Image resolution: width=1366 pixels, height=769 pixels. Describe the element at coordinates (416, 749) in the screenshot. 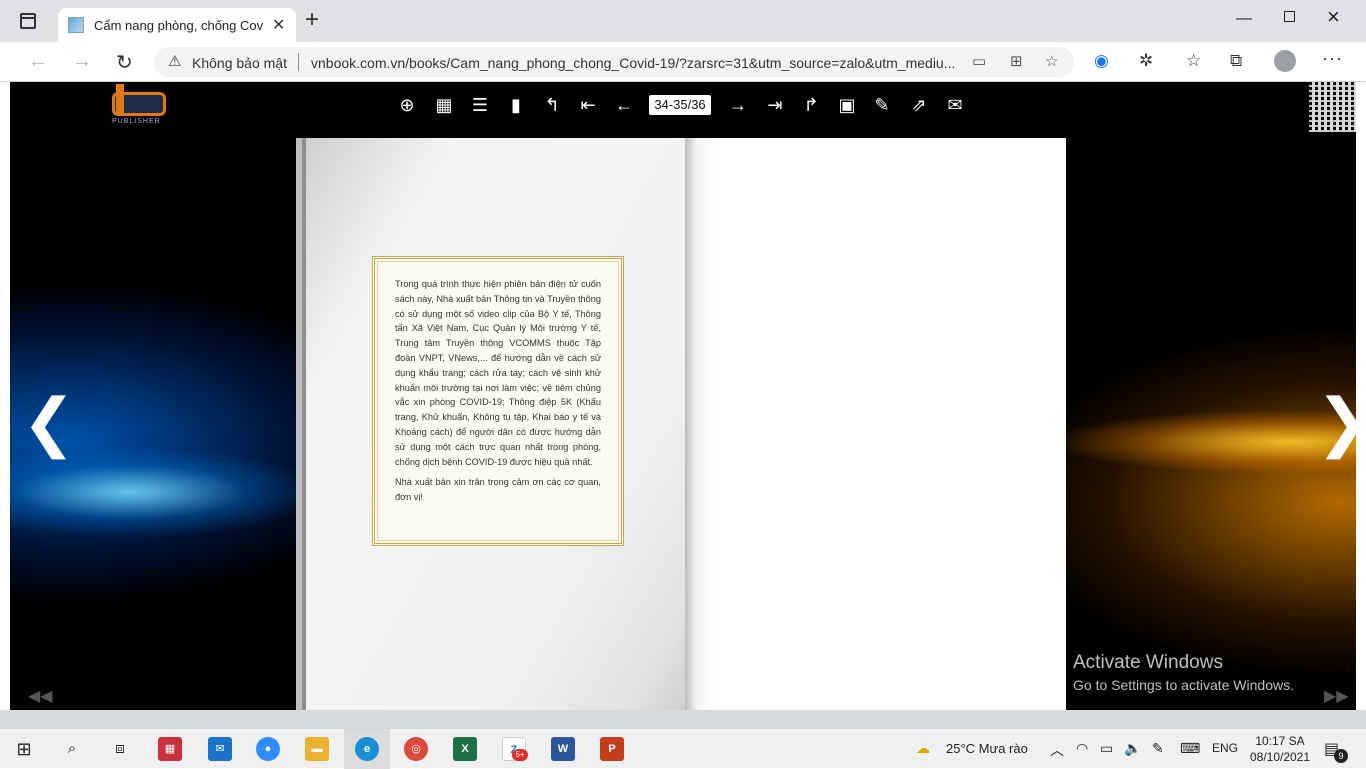

I see `chrome-icon: ◎` at that location.